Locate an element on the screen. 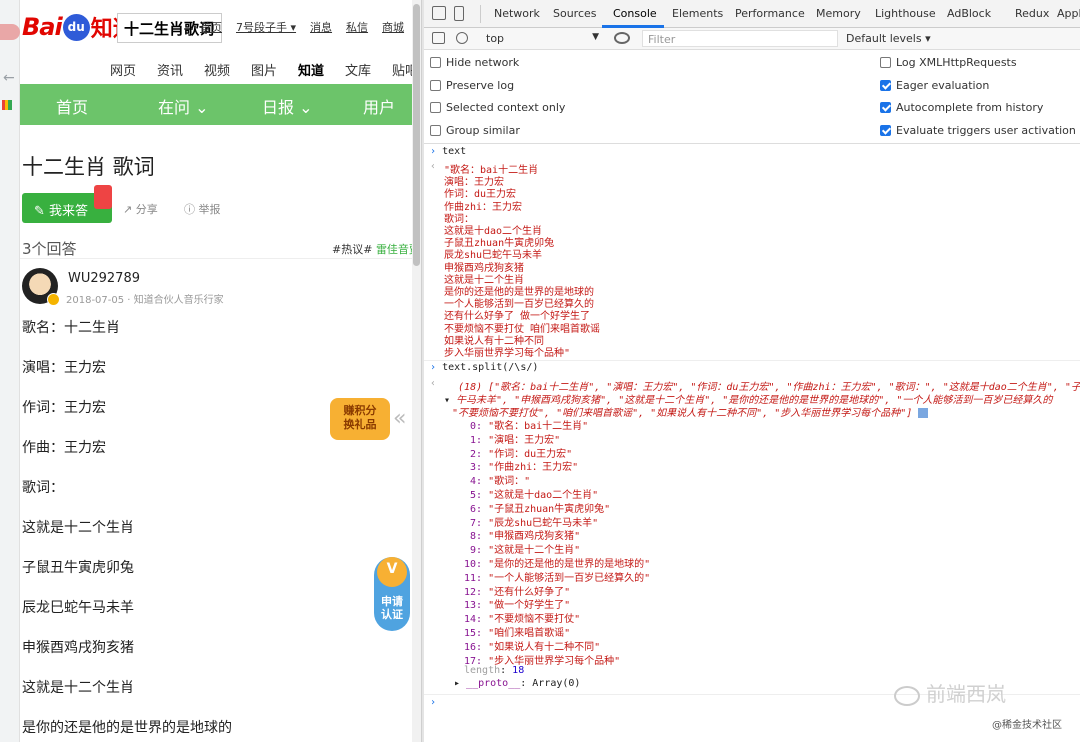  username: WU292789 is located at coordinates (104, 278).